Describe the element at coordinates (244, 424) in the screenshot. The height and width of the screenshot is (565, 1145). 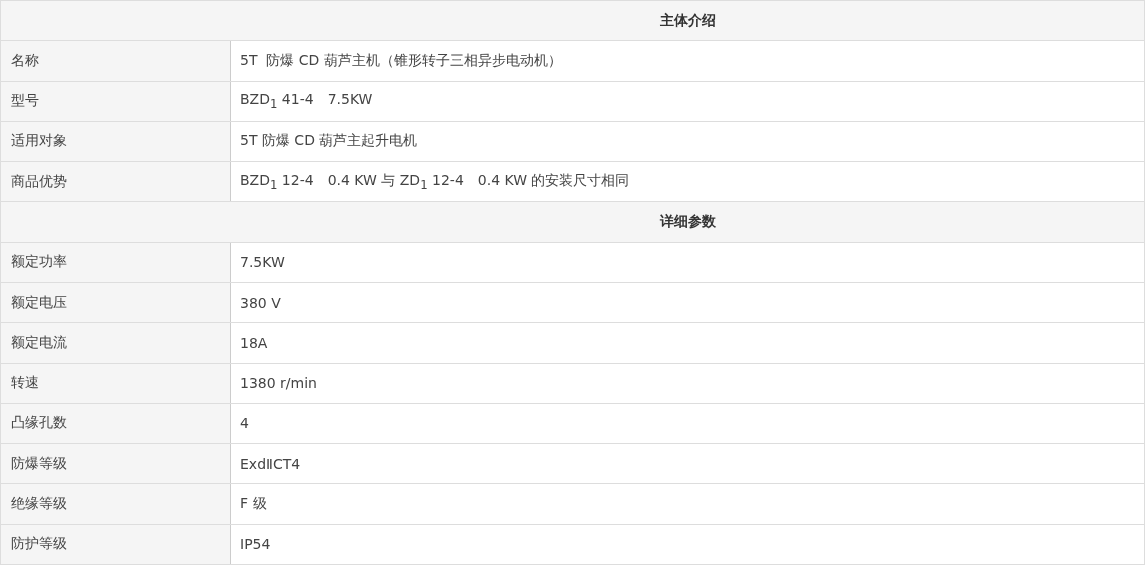
I see `value-cell-text: 4` at that location.